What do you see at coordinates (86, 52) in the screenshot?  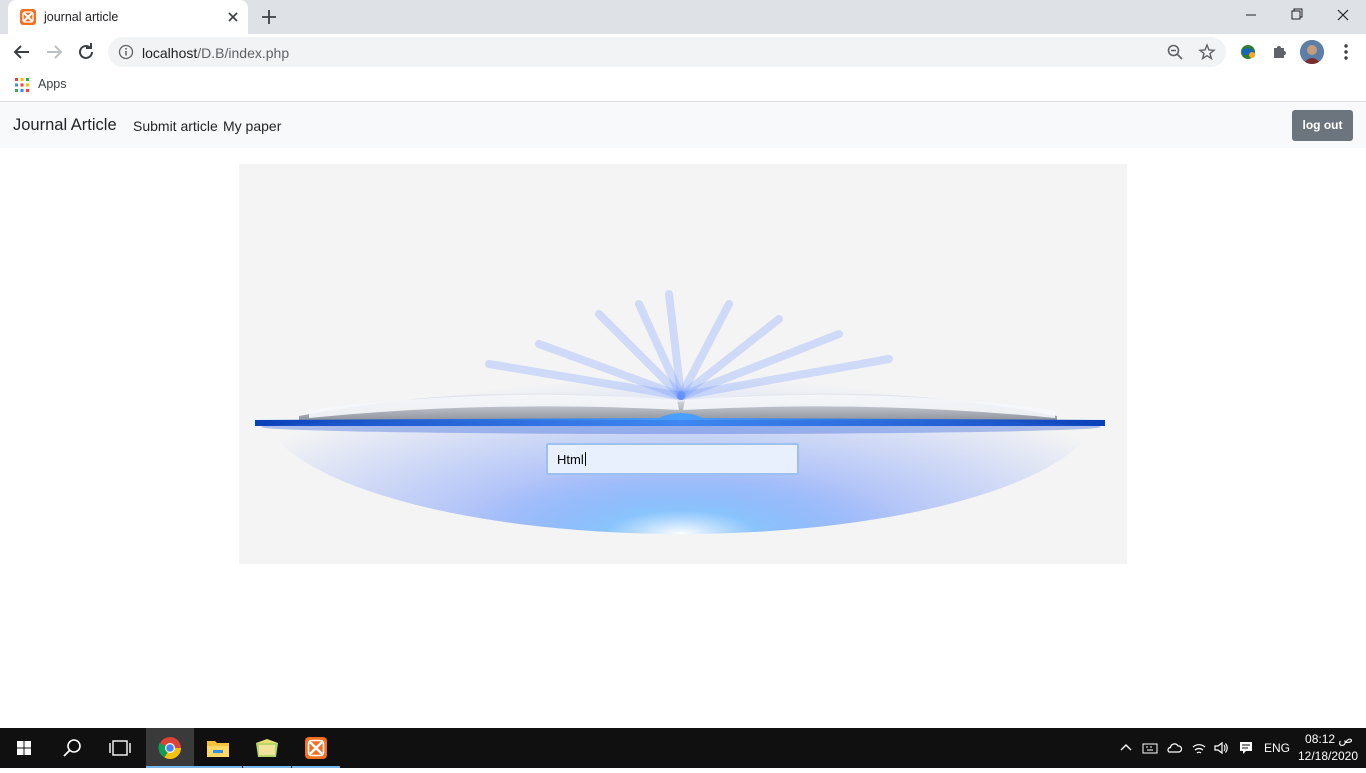 I see `reload-icon` at bounding box center [86, 52].